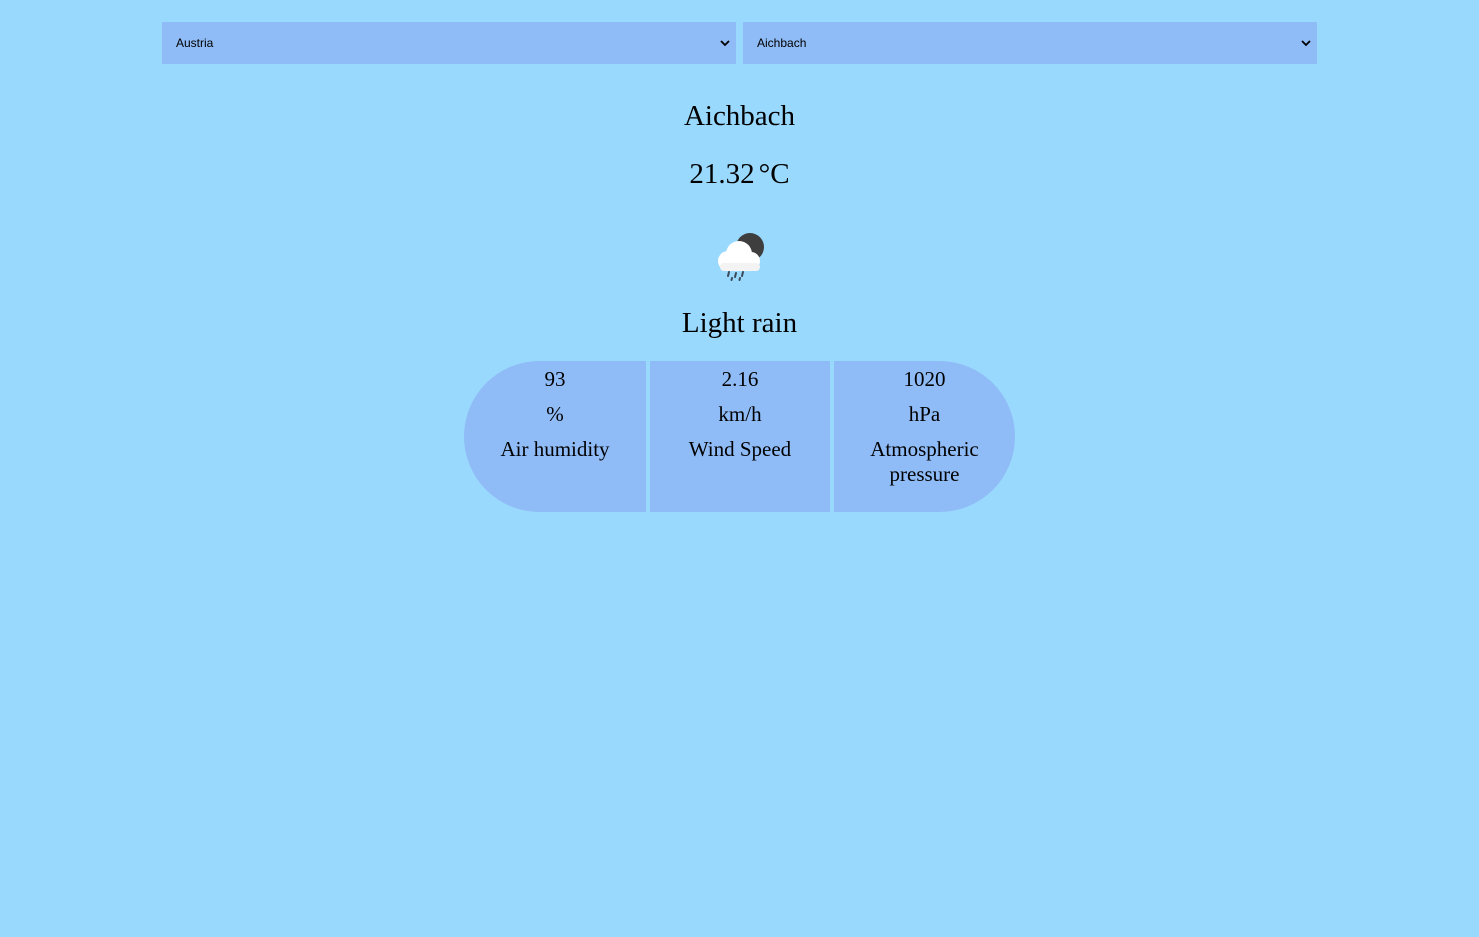  What do you see at coordinates (555, 436) in the screenshot?
I see `humidity-panel: 93 % Air humidity` at bounding box center [555, 436].